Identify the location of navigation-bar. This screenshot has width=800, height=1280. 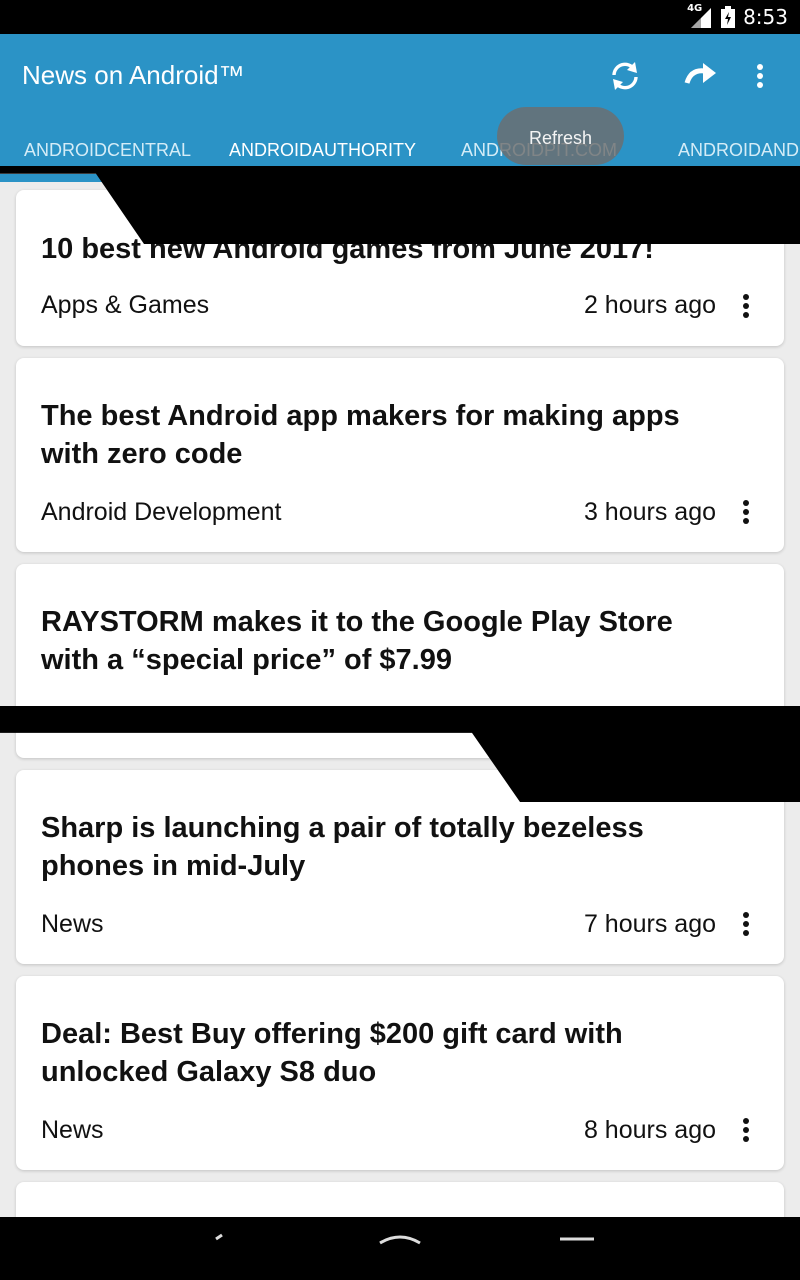
(400, 1248).